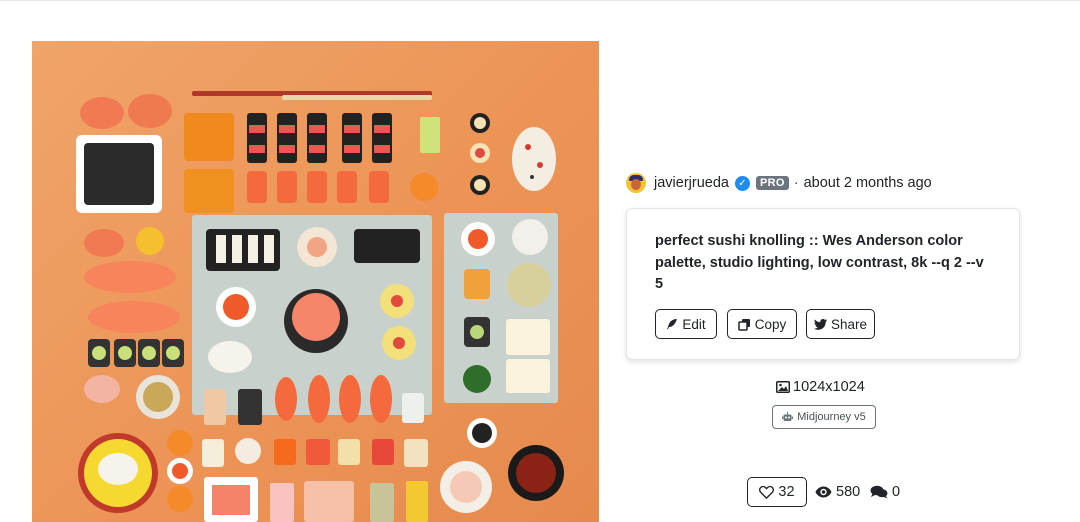 The image size is (1080, 522). Describe the element at coordinates (848, 492) in the screenshot. I see `view-count: 580` at that location.